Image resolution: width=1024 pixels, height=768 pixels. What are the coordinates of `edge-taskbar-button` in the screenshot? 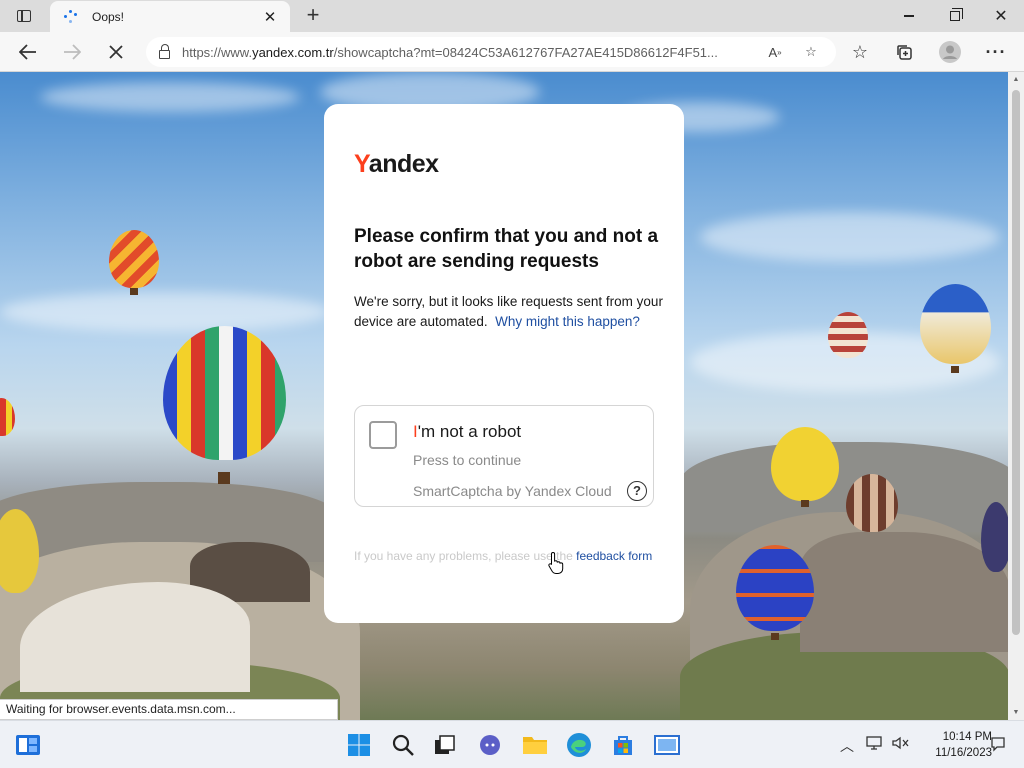 It's located at (579, 745).